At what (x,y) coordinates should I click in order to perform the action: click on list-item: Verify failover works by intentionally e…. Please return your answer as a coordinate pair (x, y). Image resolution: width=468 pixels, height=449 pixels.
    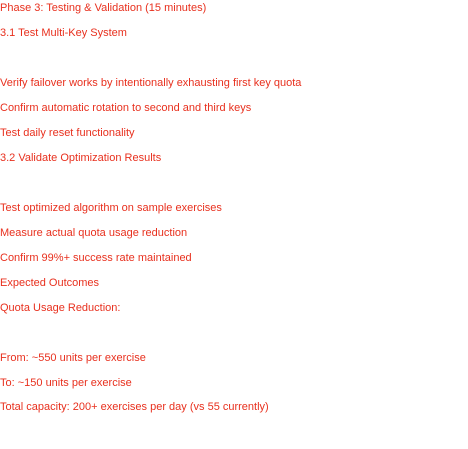
    Looking at the image, I should click on (151, 83).